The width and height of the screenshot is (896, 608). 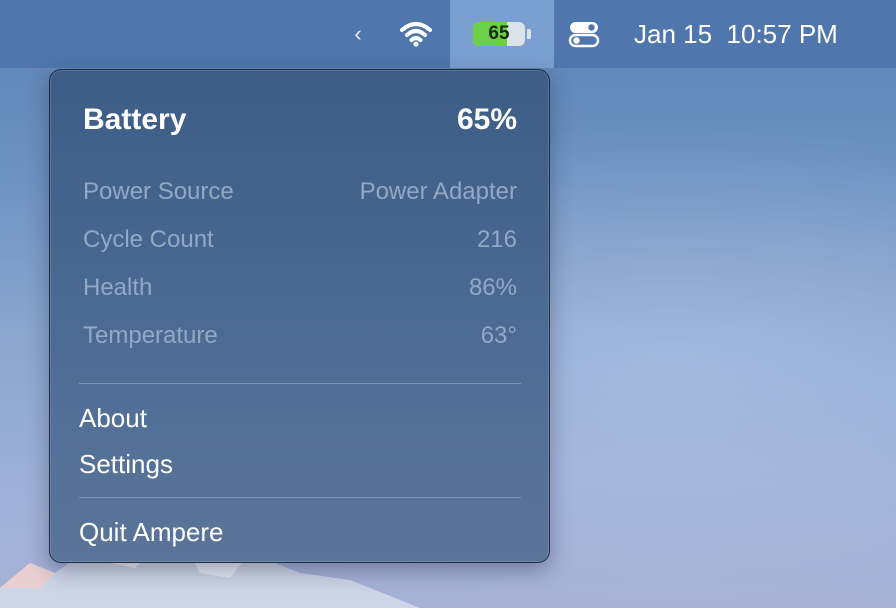 What do you see at coordinates (498, 335) in the screenshot?
I see `stat-value: 63°` at bounding box center [498, 335].